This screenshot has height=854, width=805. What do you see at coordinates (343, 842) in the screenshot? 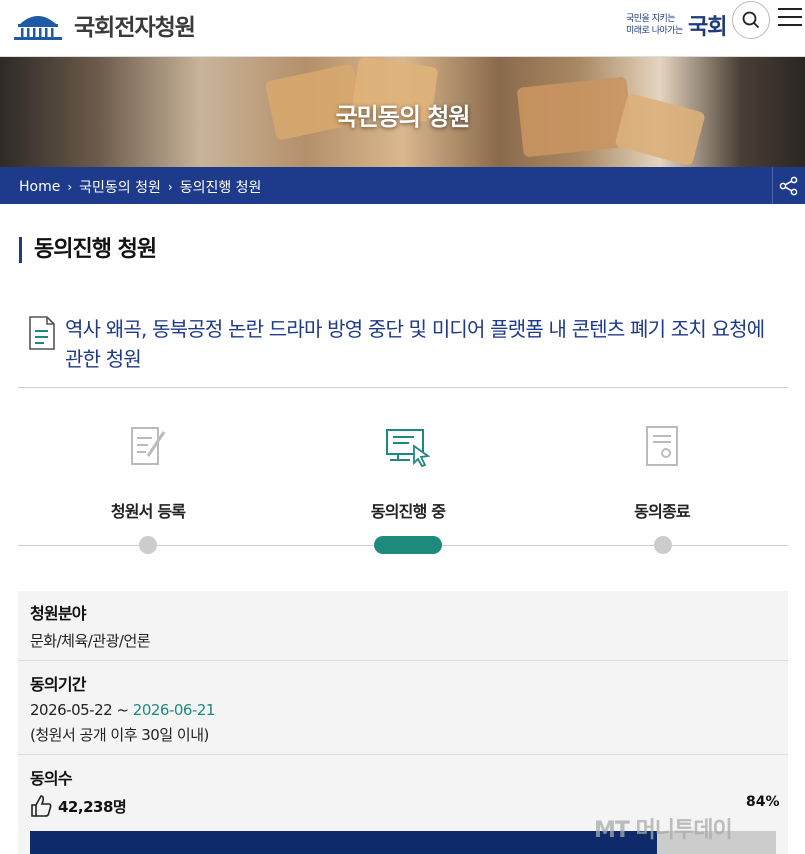
I see `progress-bar-fill` at bounding box center [343, 842].